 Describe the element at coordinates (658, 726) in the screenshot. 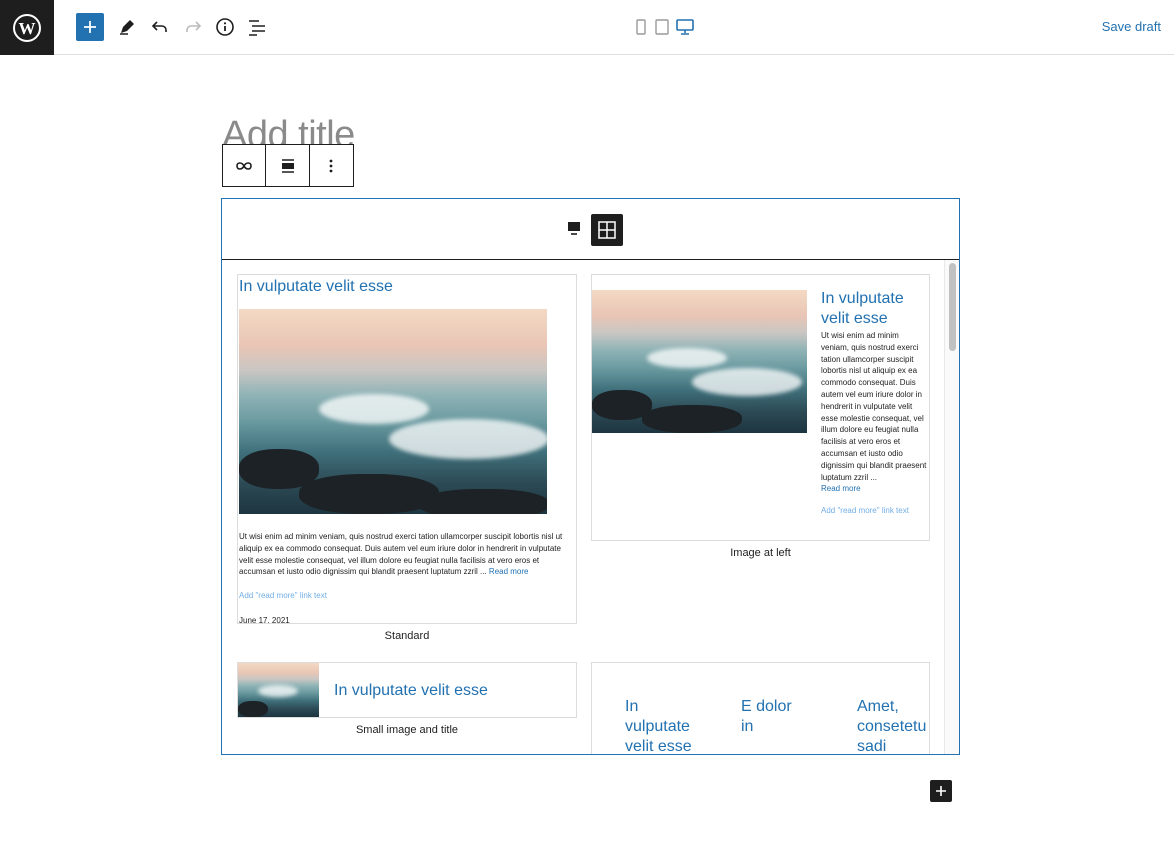

I see `column-title: In vulputate velit esse` at that location.